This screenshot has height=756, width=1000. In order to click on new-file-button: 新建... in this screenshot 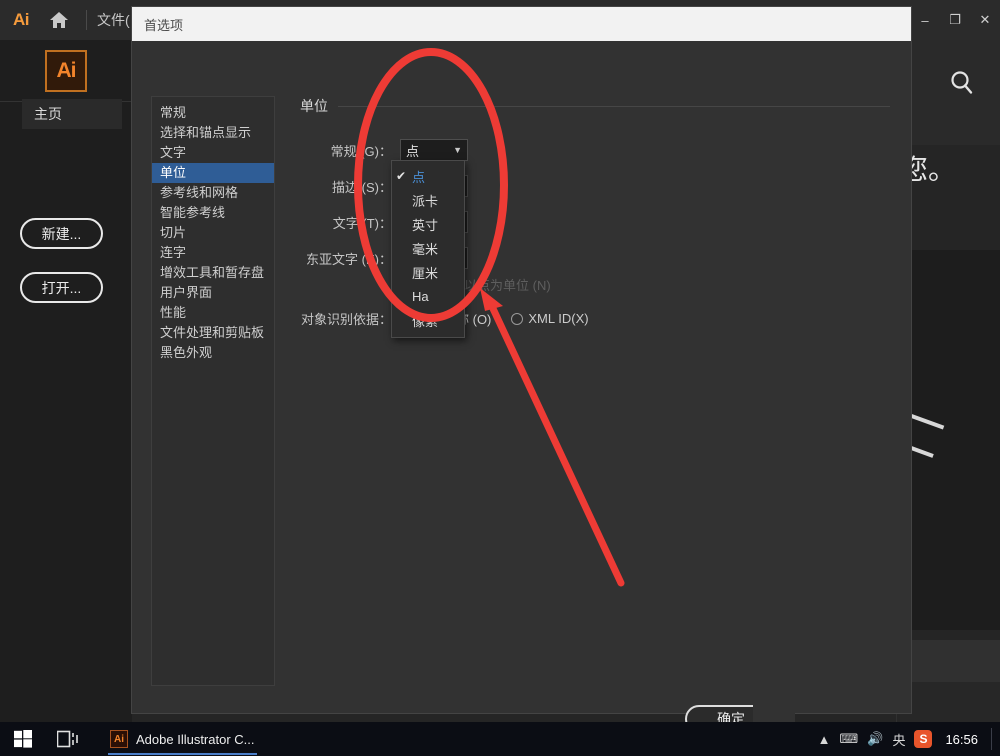, I will do `click(61, 233)`.